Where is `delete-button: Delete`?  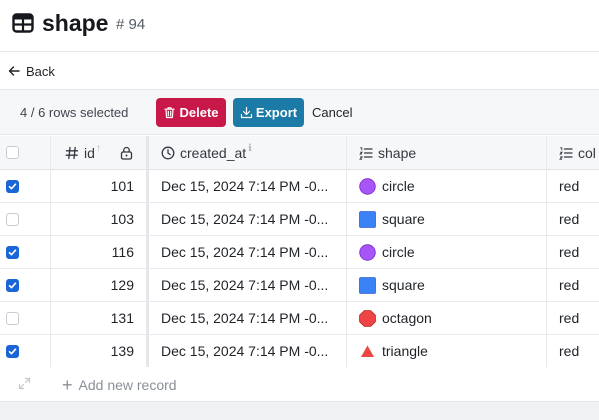
delete-button: Delete is located at coordinates (191, 112).